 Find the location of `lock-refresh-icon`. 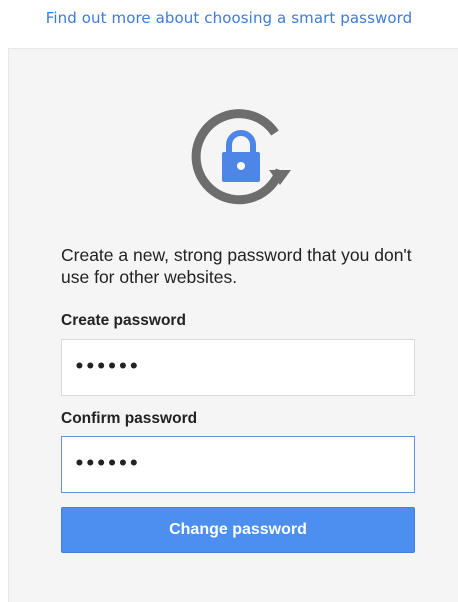

lock-refresh-icon is located at coordinates (247, 164).